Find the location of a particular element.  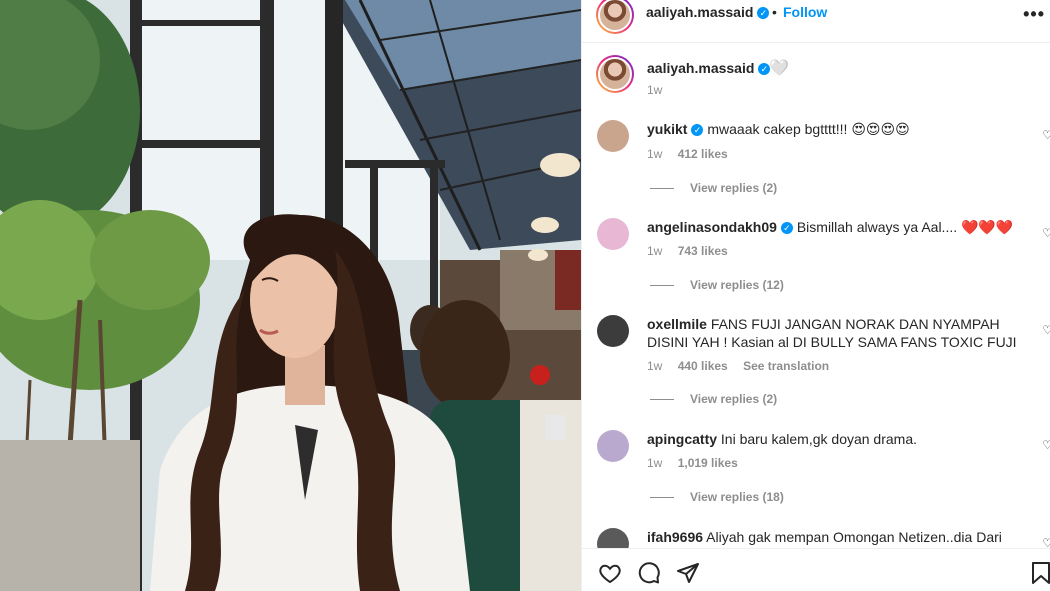

comment-likes: 743 likes is located at coordinates (703, 251).